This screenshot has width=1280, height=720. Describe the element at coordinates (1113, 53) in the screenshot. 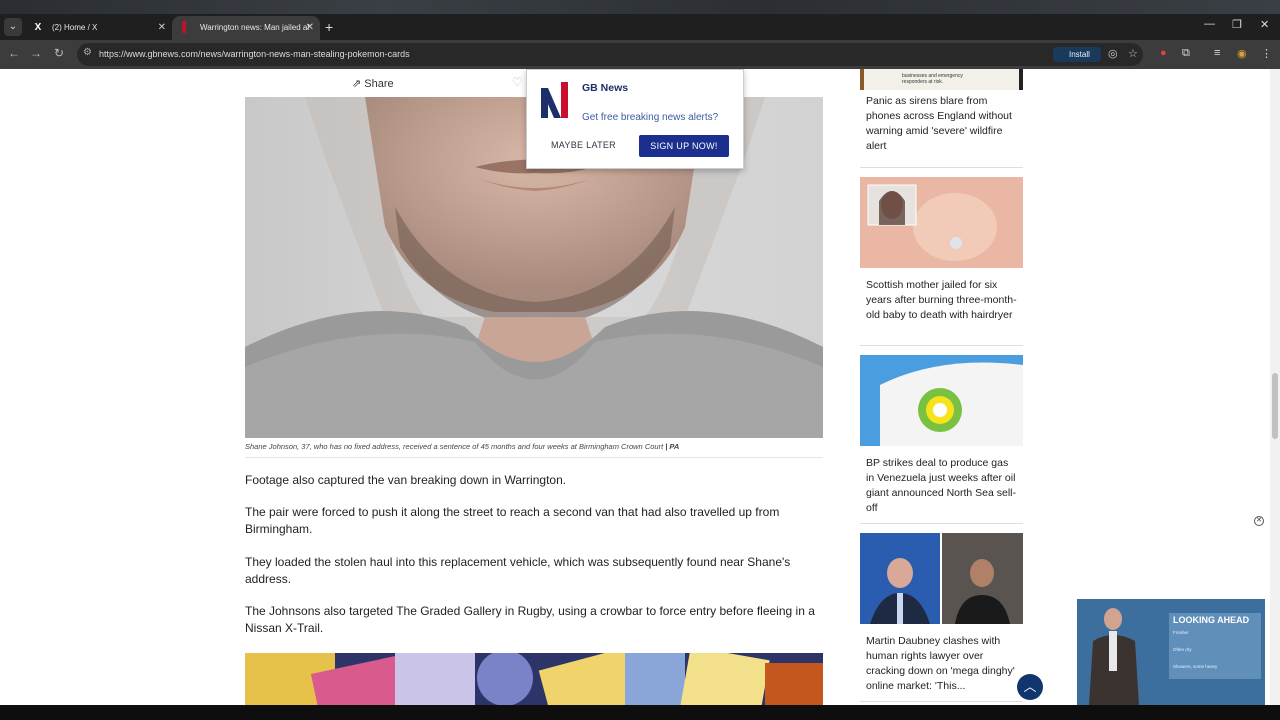

I see `tracking-off-eye-icon: ◎` at that location.